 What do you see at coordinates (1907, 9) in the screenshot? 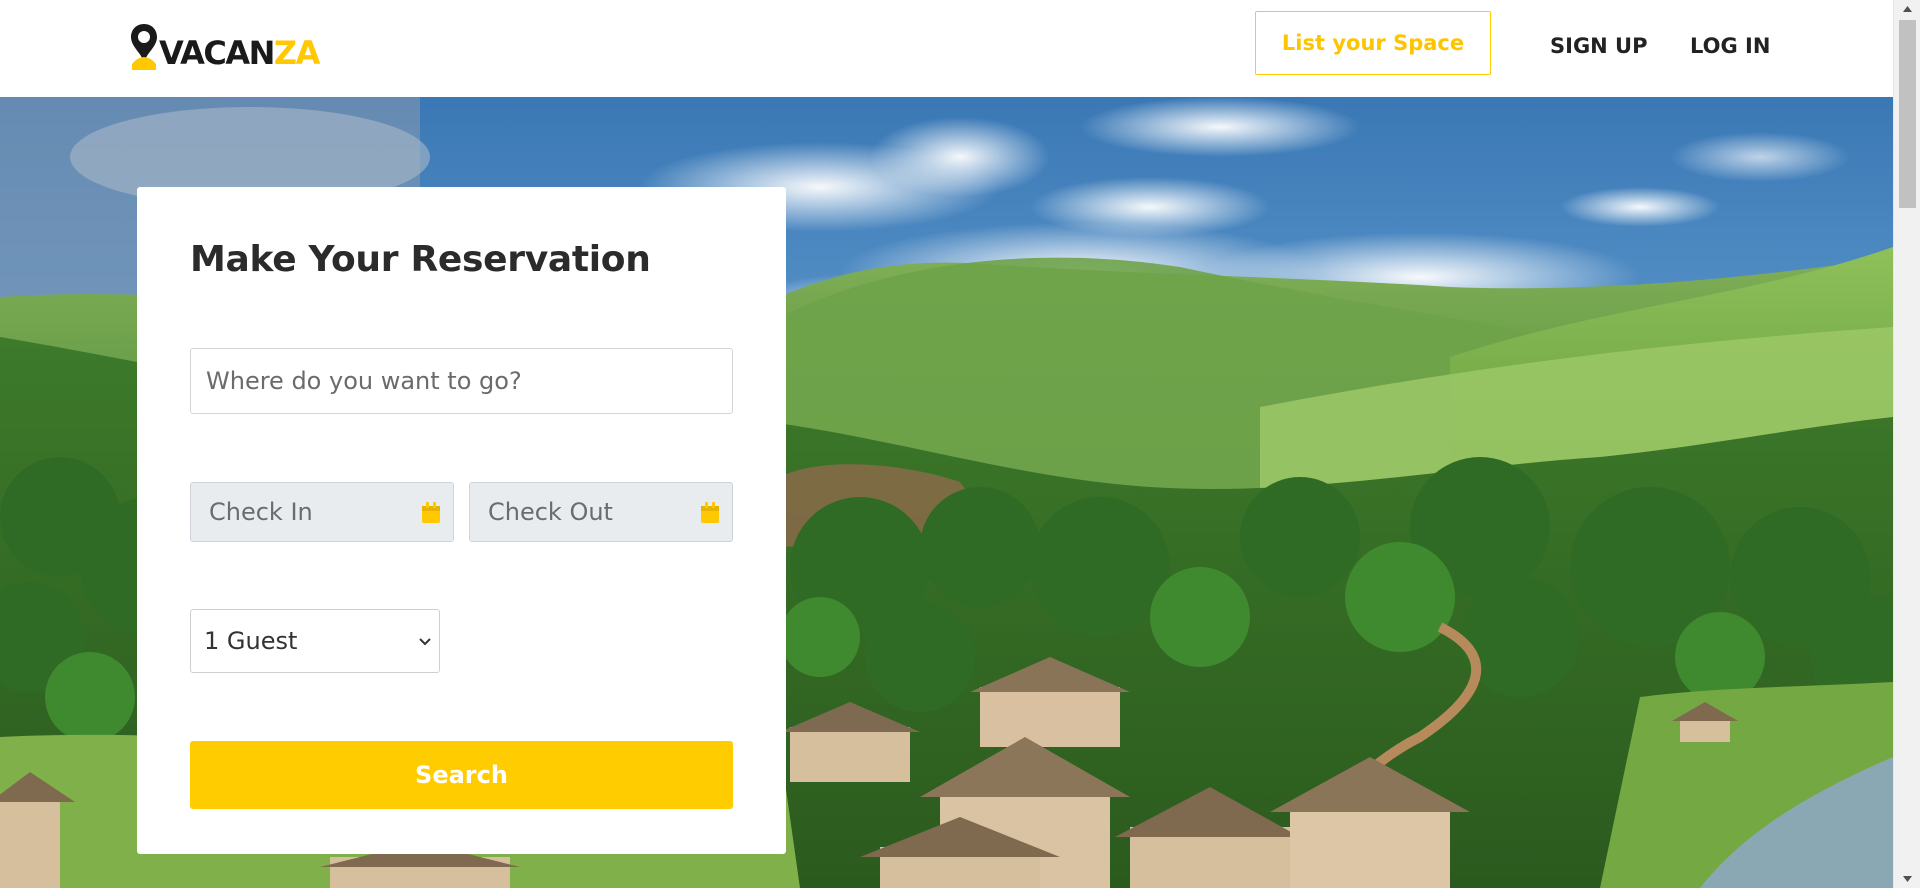
I see `scroll-up-arrow-icon` at bounding box center [1907, 9].